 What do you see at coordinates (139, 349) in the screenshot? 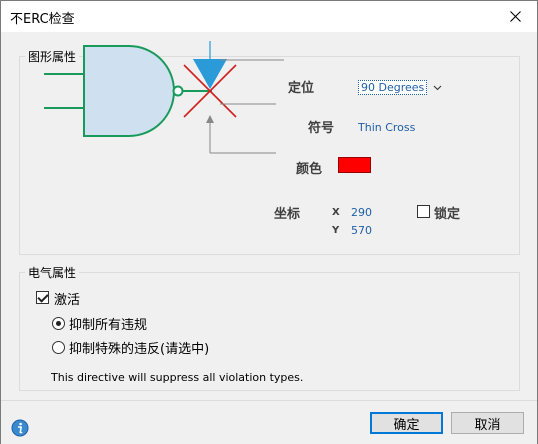
I see `suppress-specific-label: 抑制特殊的违反(请选中)` at bounding box center [139, 349].